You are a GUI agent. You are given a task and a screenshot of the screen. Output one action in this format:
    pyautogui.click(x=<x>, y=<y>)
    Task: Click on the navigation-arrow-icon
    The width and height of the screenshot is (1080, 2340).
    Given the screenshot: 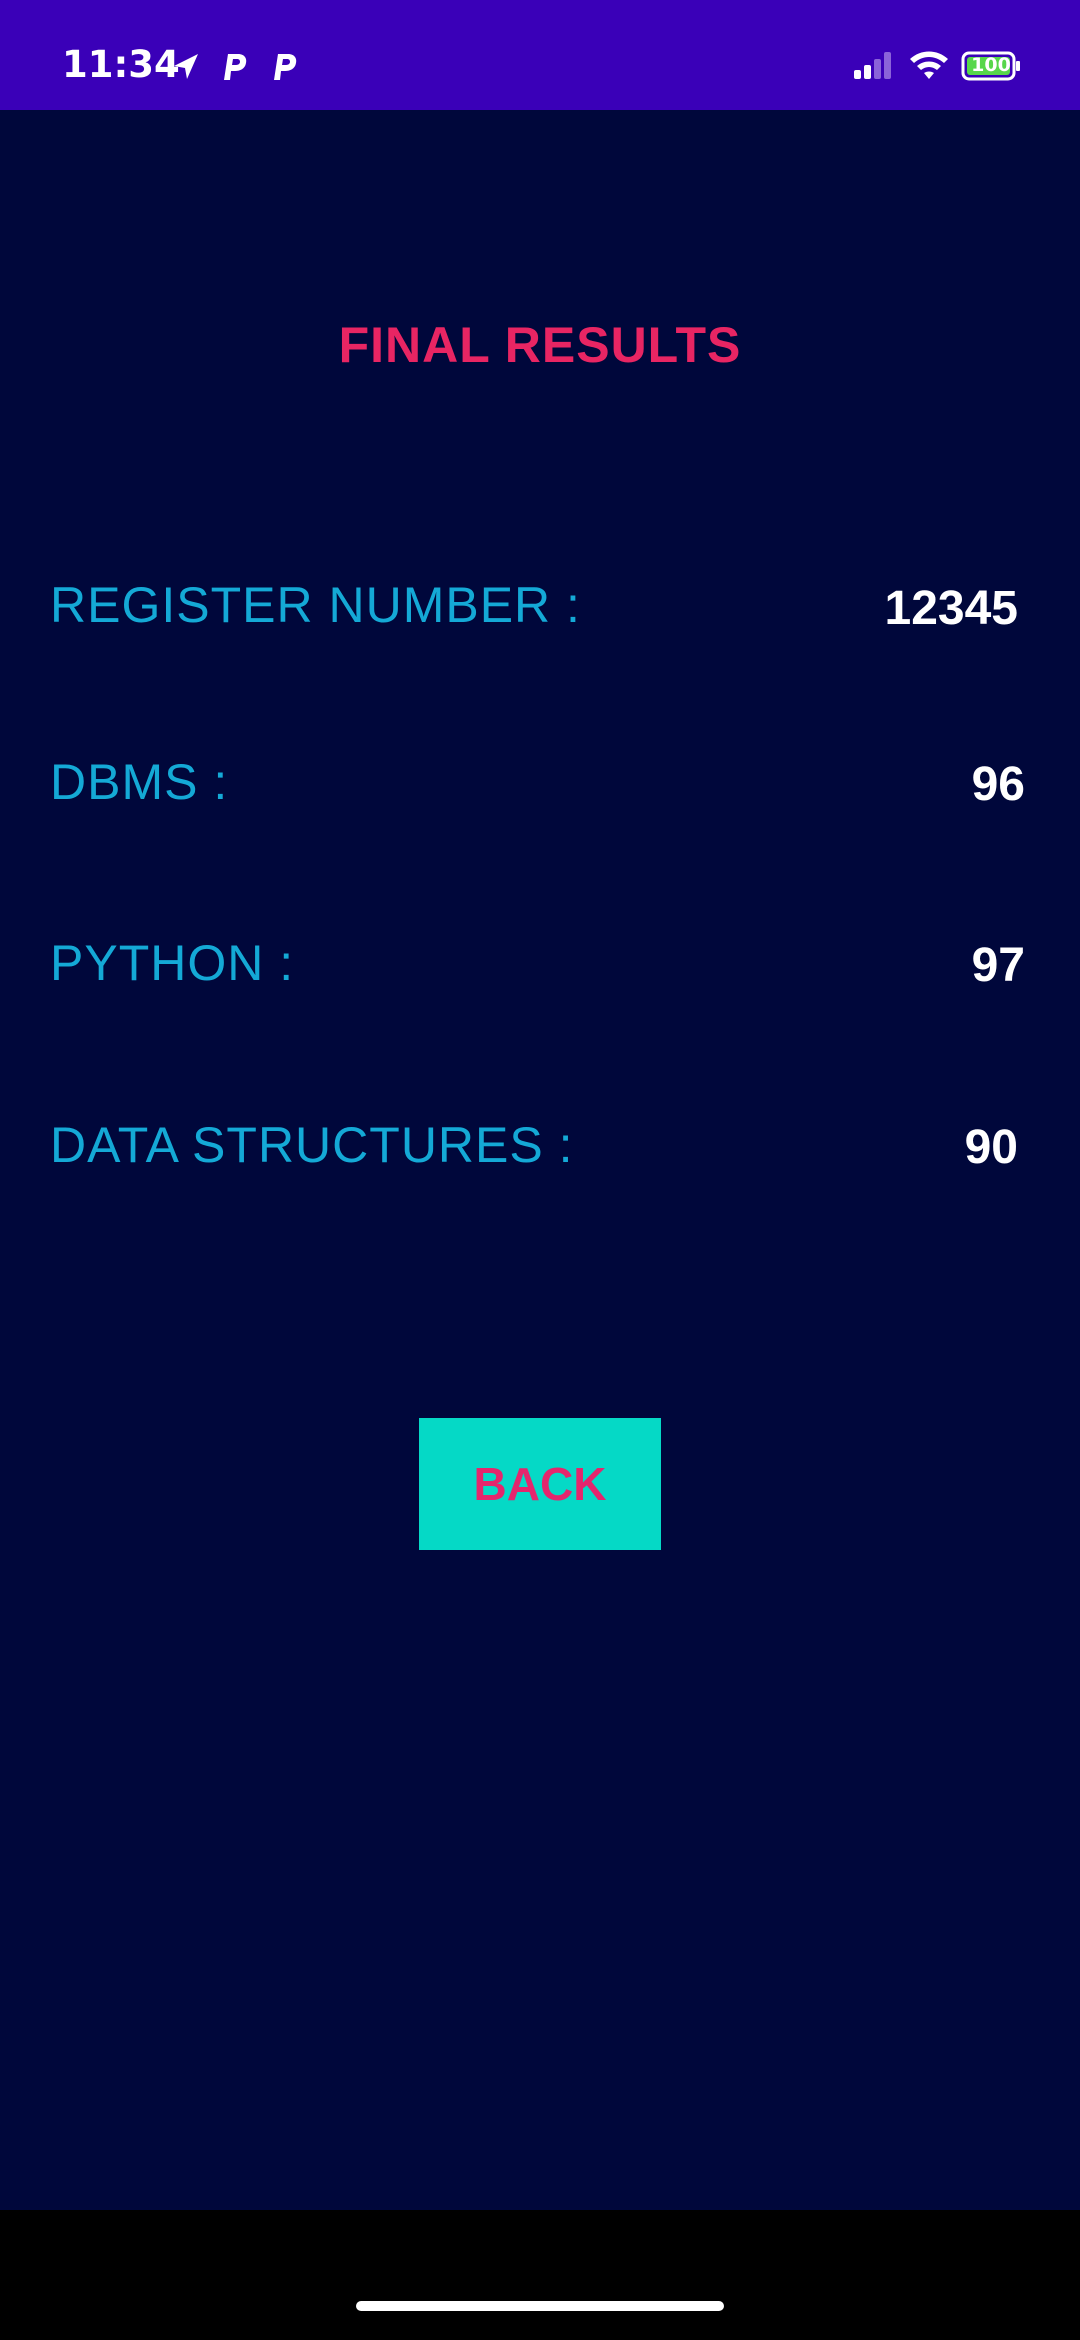 What is the action you would take?
    pyautogui.click(x=186, y=66)
    